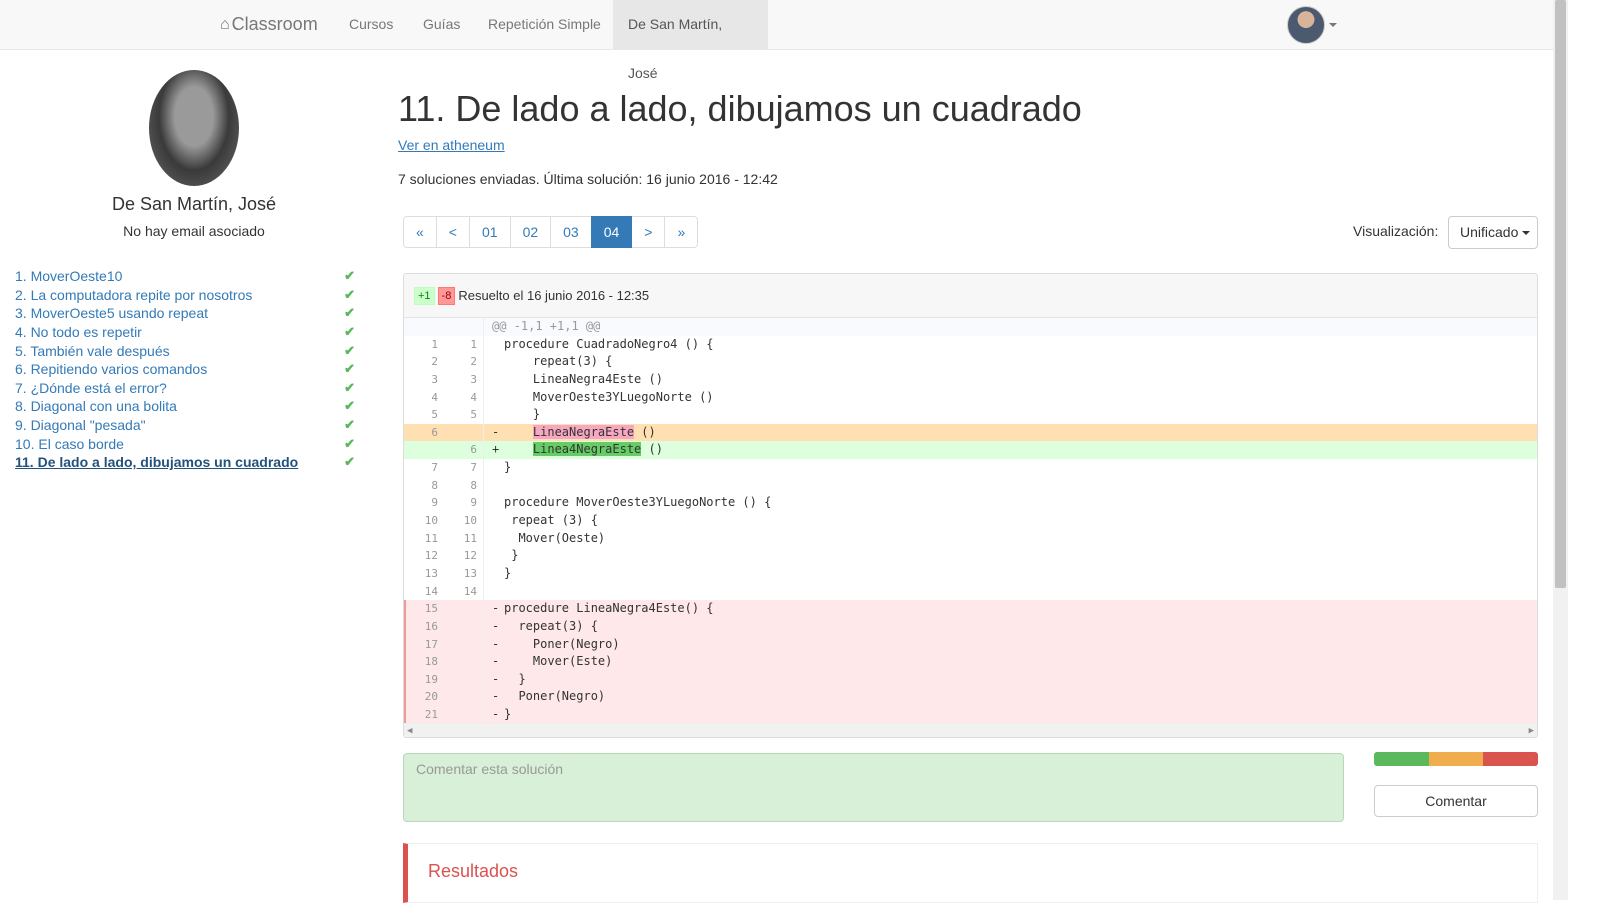 The image size is (1600, 903). I want to click on new-line-number, so click(464, 626).